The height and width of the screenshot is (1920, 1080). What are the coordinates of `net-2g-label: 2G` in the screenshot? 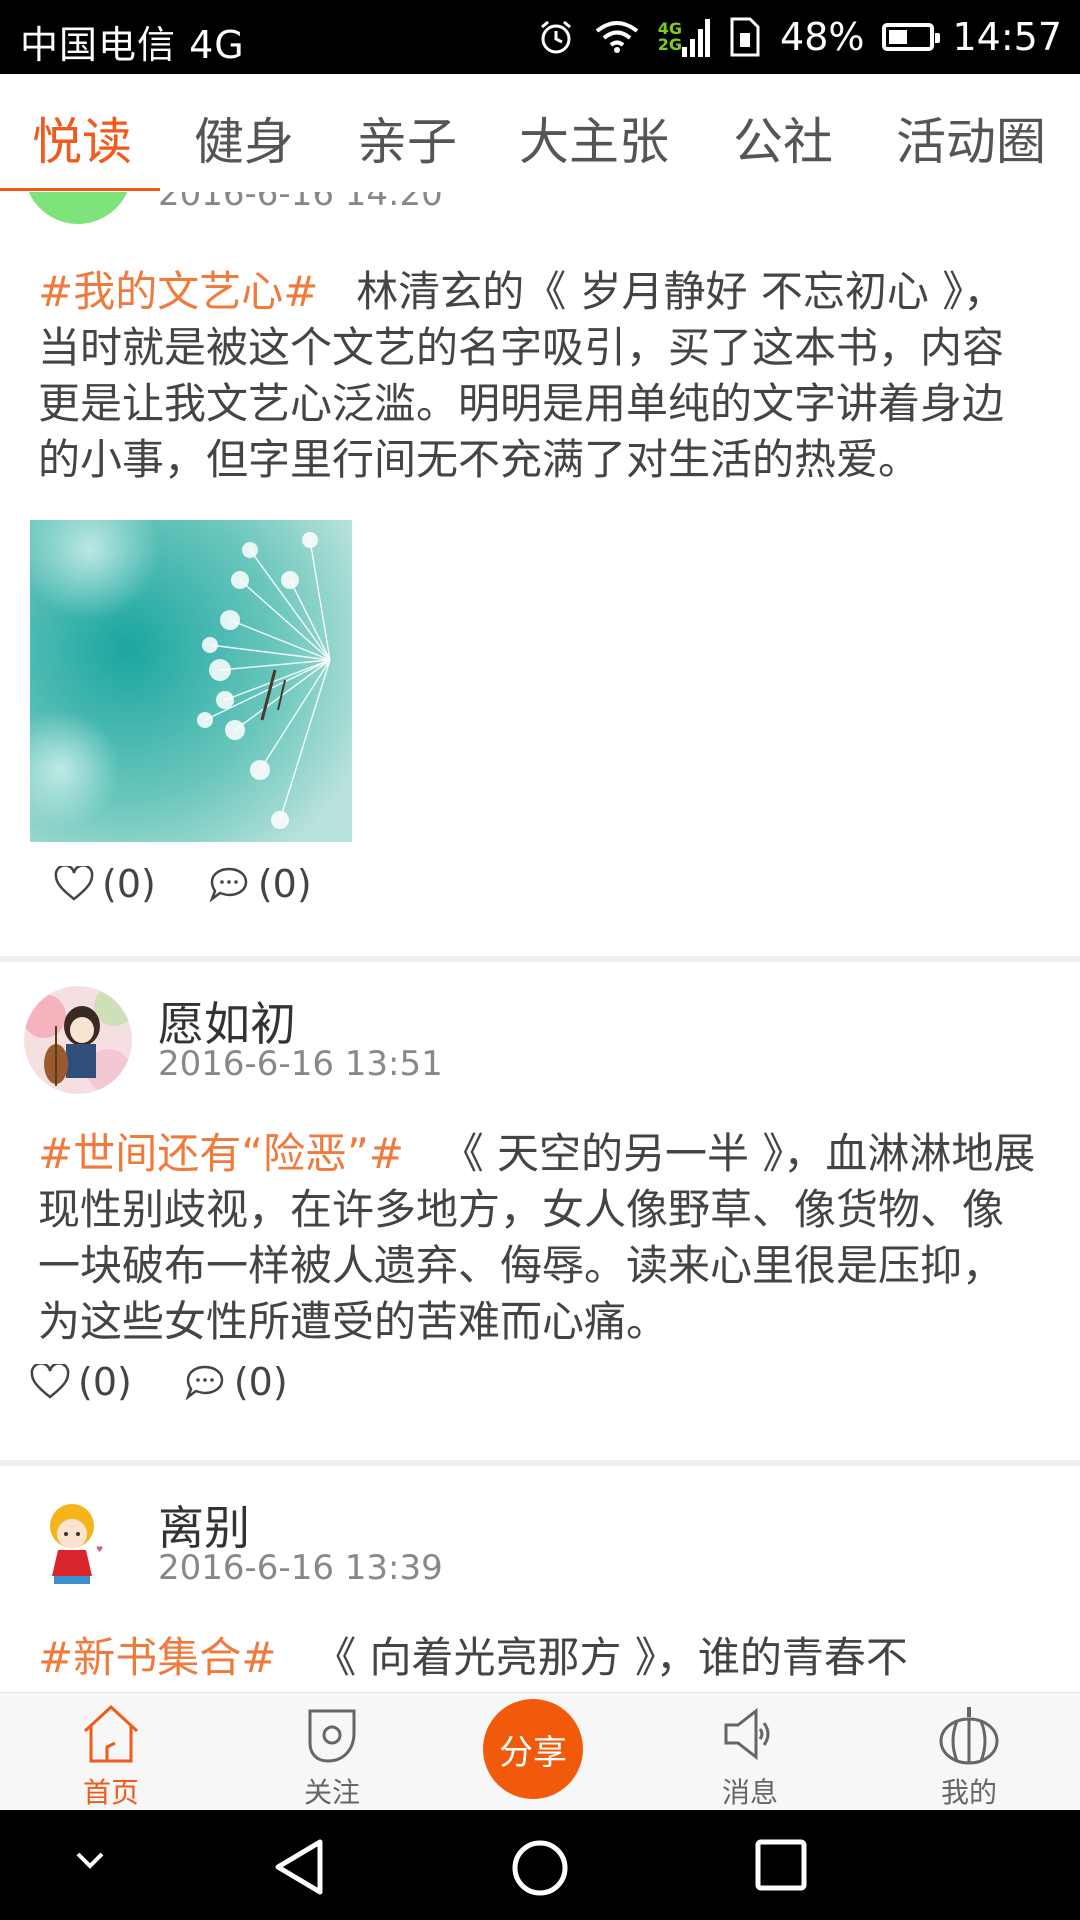 It's located at (670, 44).